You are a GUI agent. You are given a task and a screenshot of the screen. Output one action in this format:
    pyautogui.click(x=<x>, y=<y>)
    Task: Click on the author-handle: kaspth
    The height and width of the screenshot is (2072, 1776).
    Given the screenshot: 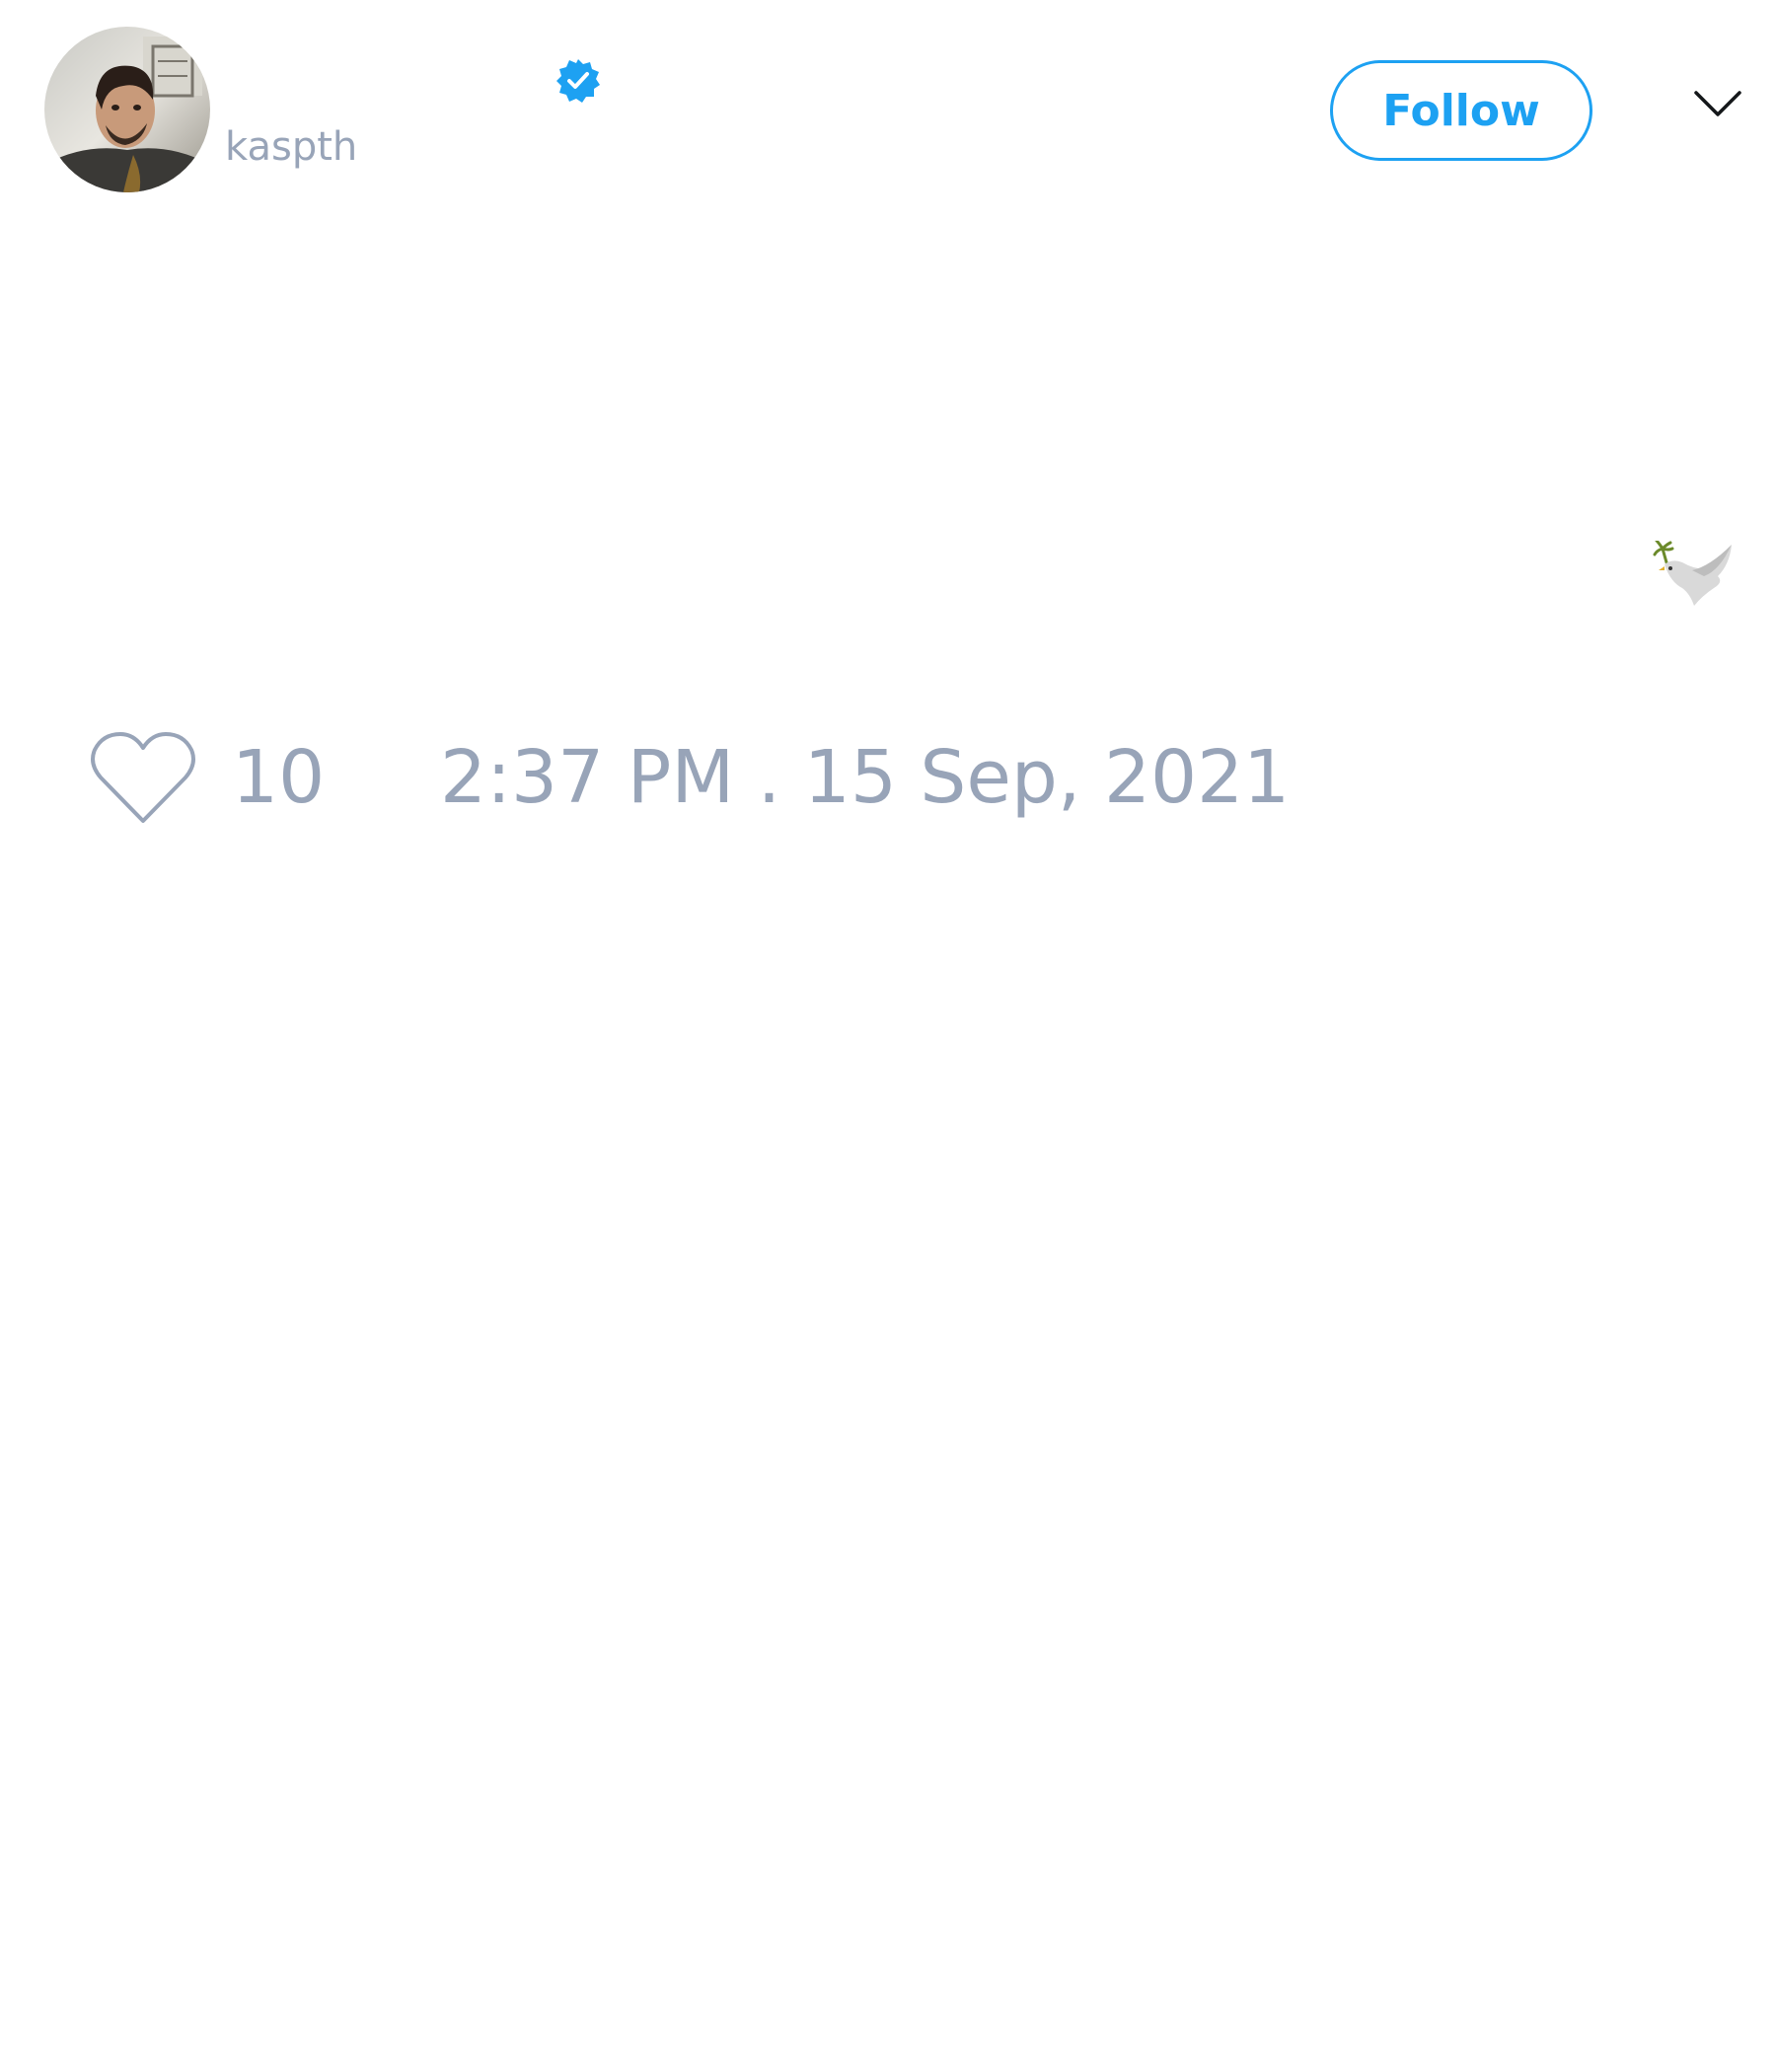 What is the action you would take?
    pyautogui.click(x=291, y=147)
    